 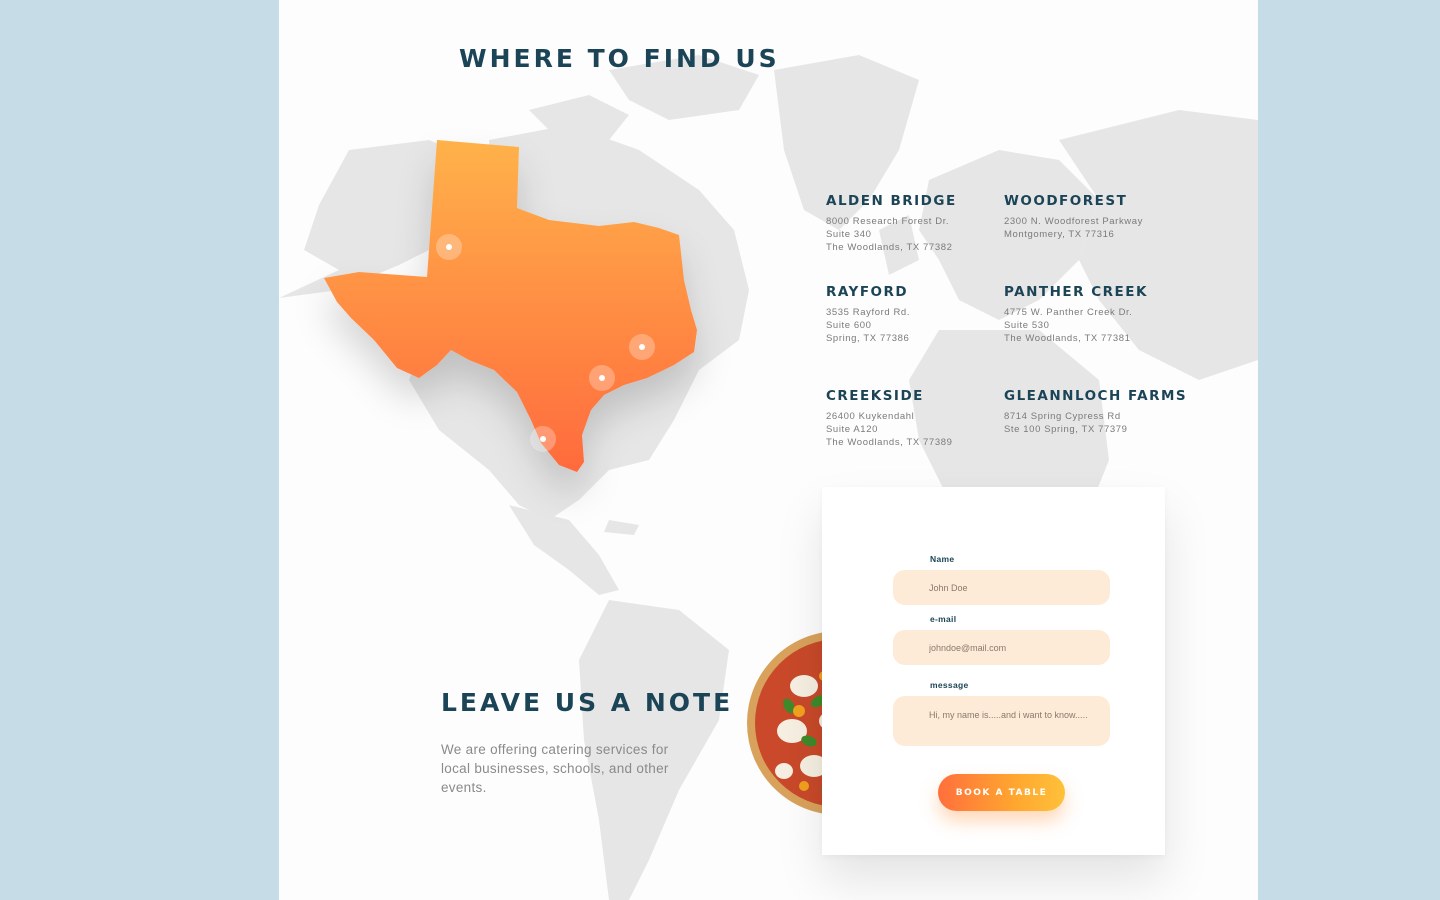 I want to click on address-line: 3535 Rayford Rd., so click(x=868, y=312).